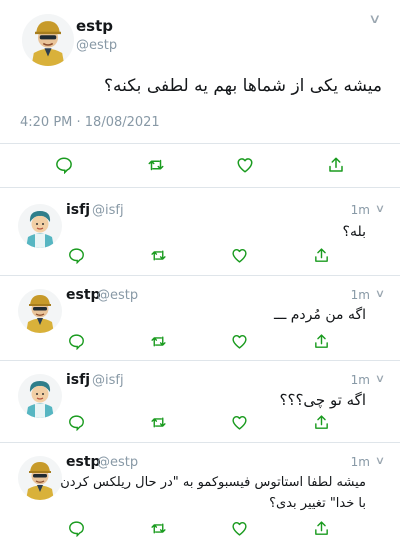  I want to click on tweet-text: میشه یکی از شماها بهم یه لطفی بکنه؟, so click(243, 86).